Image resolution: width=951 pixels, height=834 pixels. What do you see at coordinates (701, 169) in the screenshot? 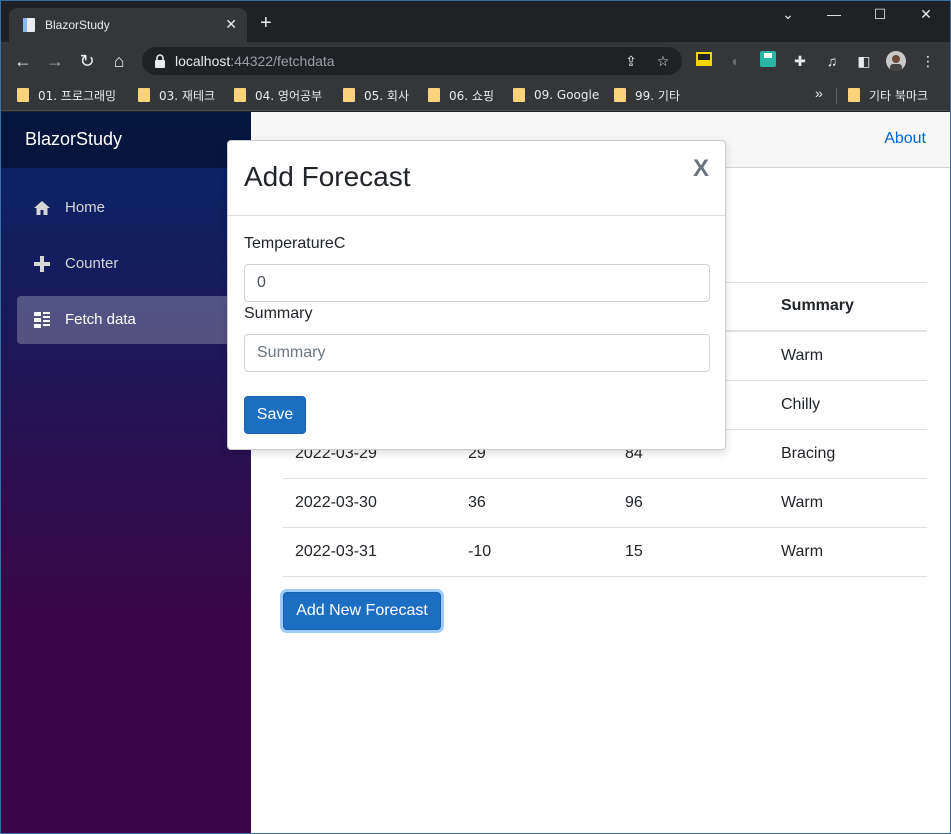
I see `modal-close-button: X` at bounding box center [701, 169].